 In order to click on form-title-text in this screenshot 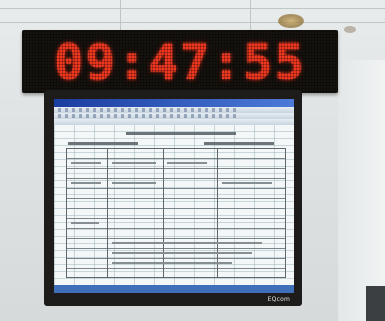, I will do `click(181, 133)`.